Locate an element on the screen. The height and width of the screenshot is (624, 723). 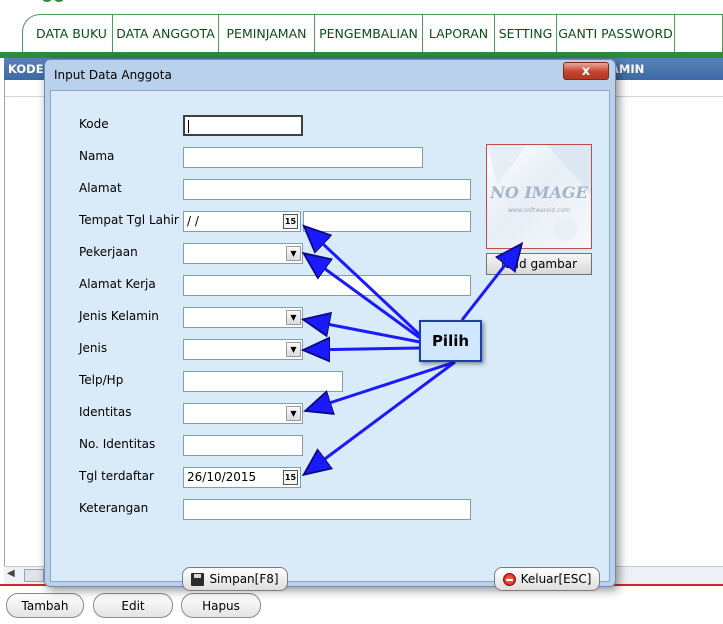
label-keterangan: Keterangan is located at coordinates (114, 508).